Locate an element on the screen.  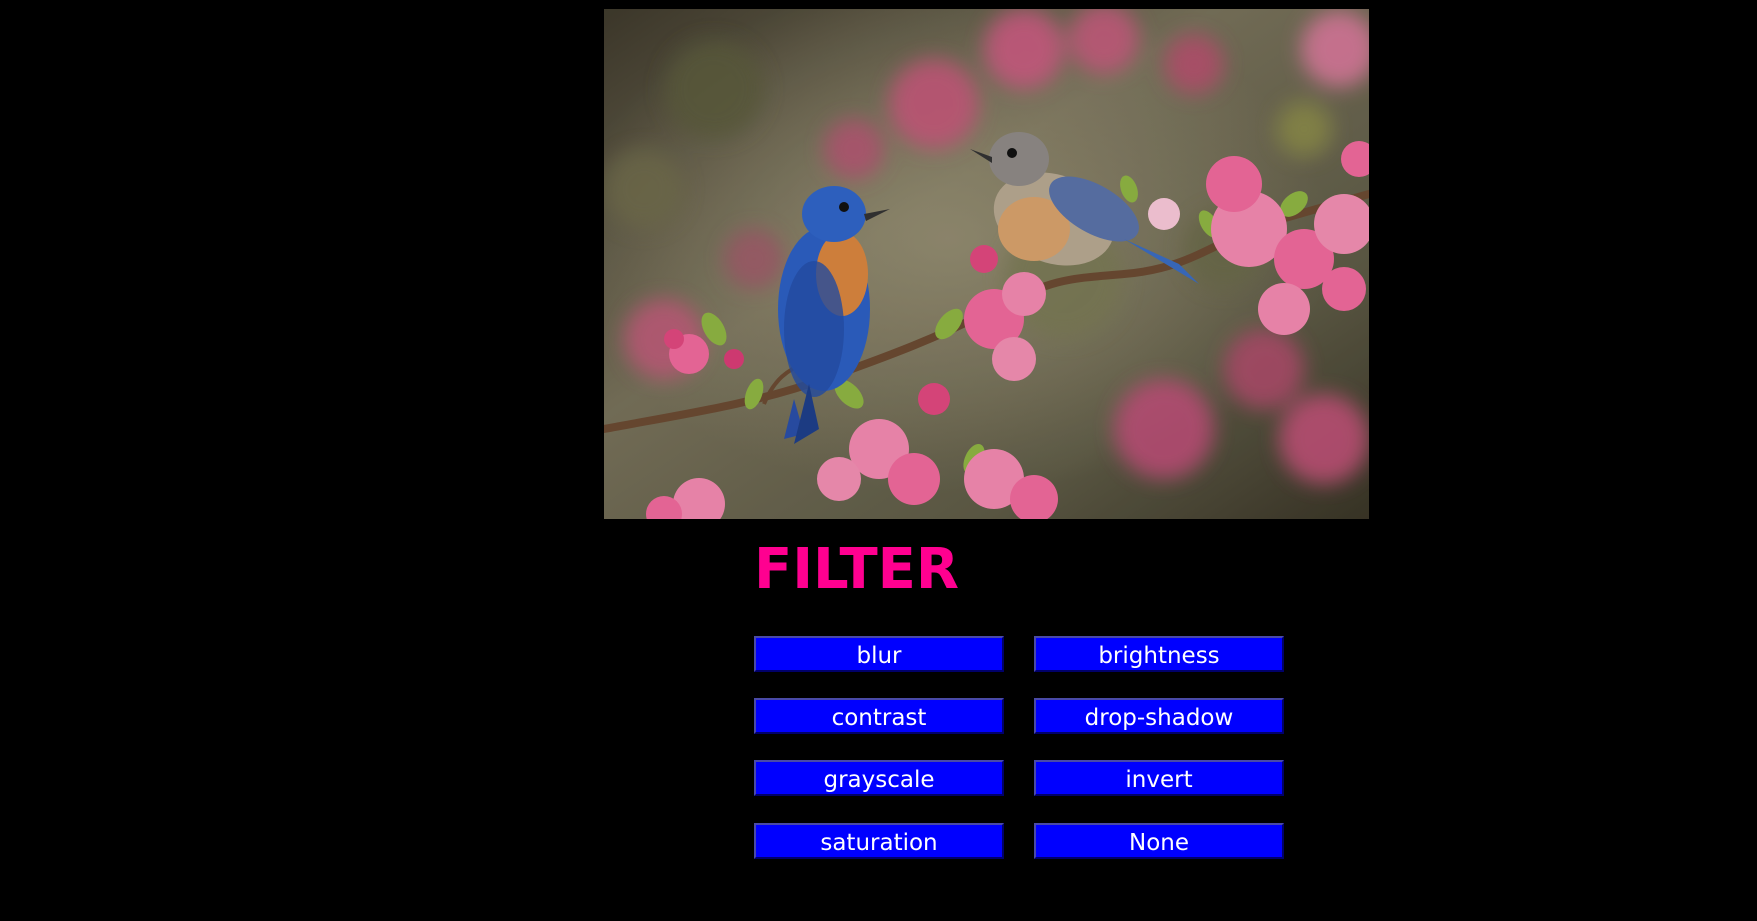
blur-filter-button: blur is located at coordinates (879, 654).